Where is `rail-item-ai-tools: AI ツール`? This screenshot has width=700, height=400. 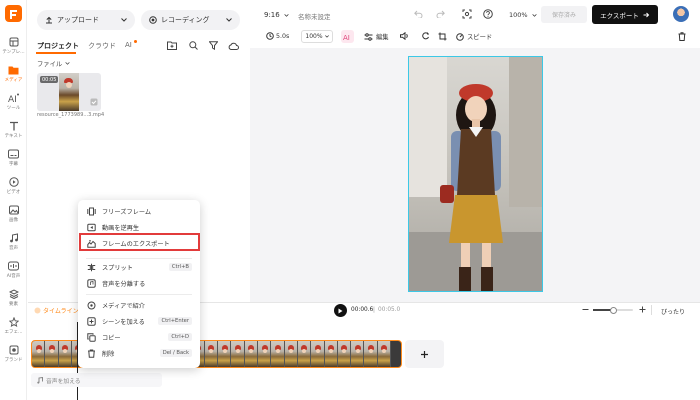
rail-item-ai-tools: AI ツール is located at coordinates (13, 101).